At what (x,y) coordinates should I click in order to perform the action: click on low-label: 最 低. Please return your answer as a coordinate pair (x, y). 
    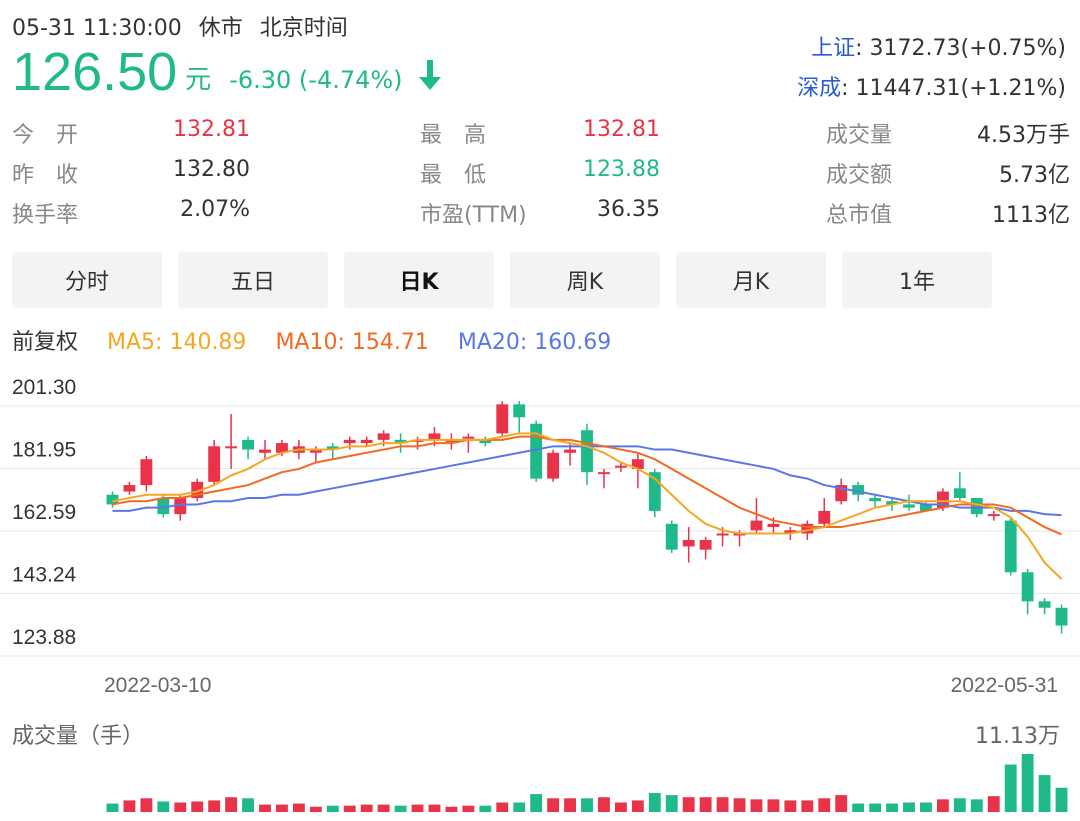
    Looking at the image, I should click on (453, 175).